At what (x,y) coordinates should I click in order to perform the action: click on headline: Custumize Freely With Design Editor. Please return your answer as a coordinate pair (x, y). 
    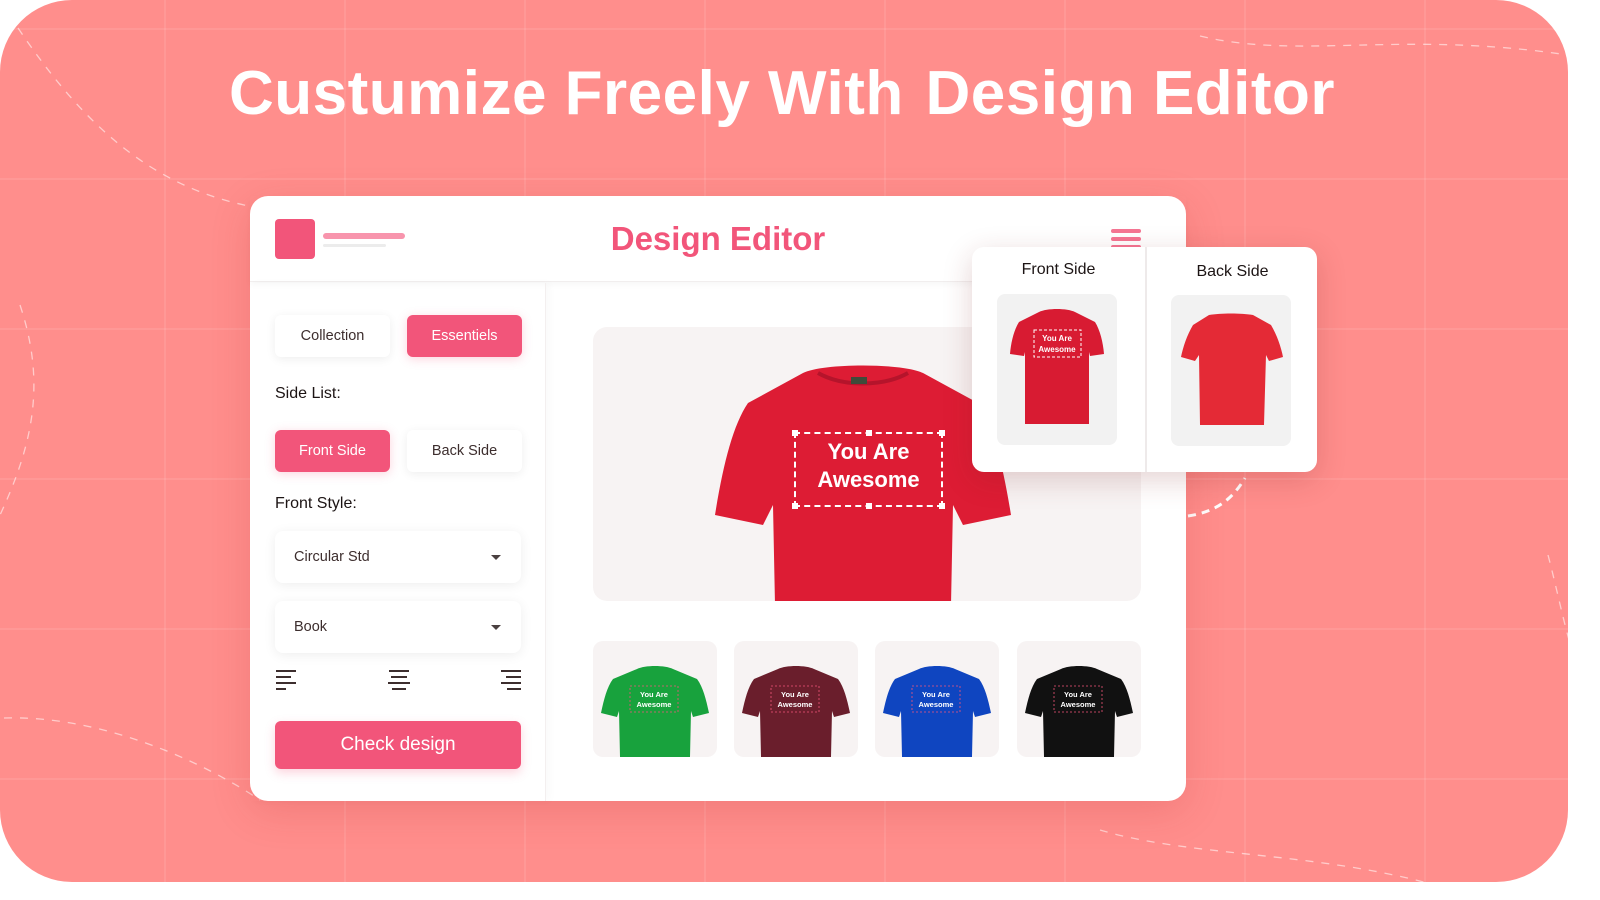
    Looking at the image, I should click on (784, 93).